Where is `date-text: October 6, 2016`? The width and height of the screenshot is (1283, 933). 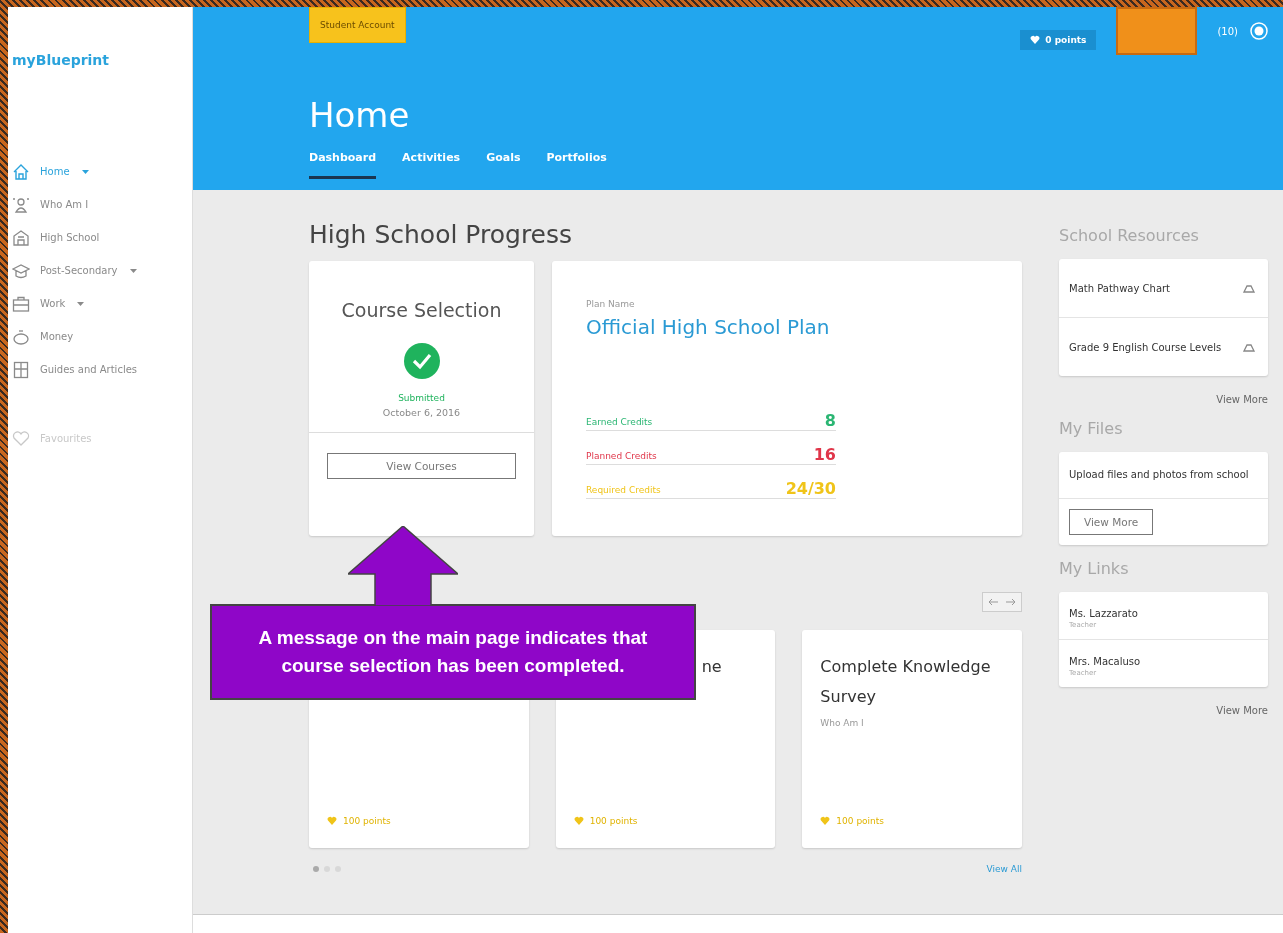 date-text: October 6, 2016 is located at coordinates (421, 412).